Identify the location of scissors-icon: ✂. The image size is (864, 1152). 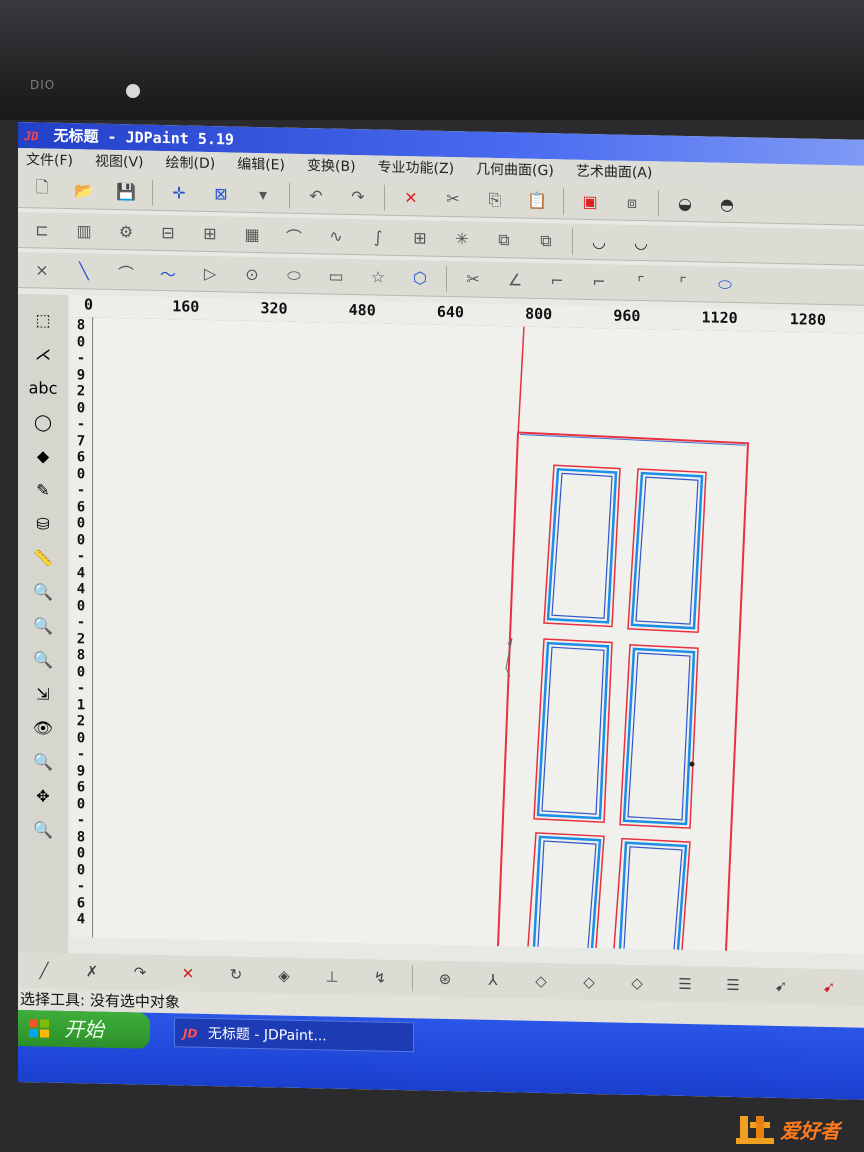
(473, 279).